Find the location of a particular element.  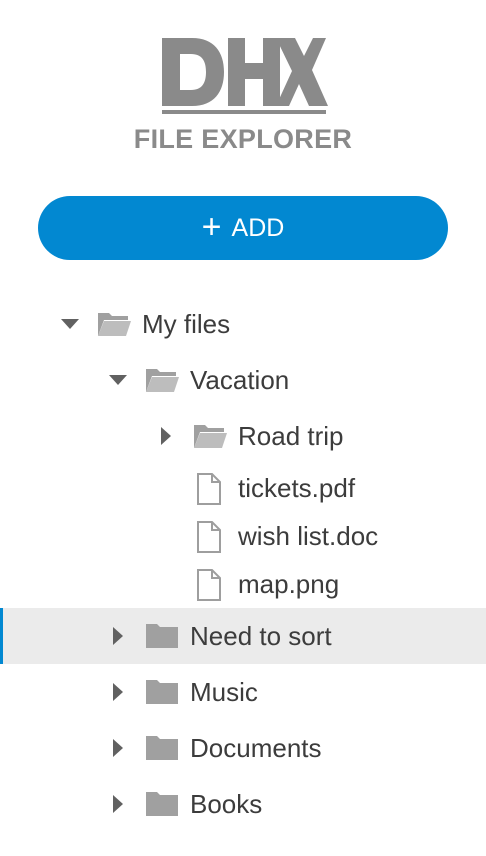

tree-item-music: Music is located at coordinates (243, 692).